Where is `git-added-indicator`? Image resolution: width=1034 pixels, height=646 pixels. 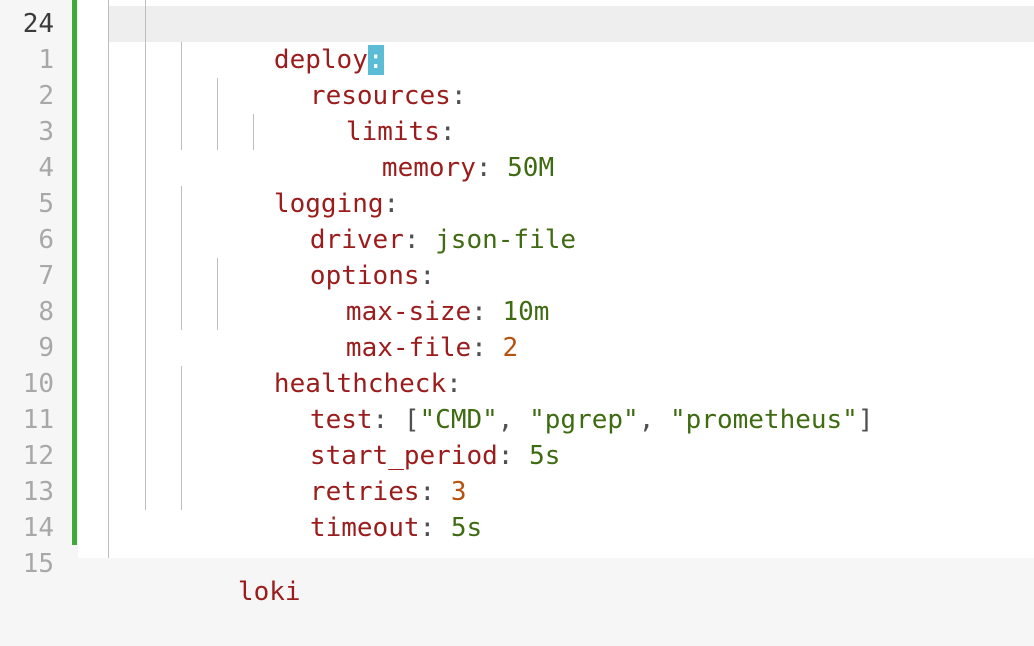 git-added-indicator is located at coordinates (74, 272).